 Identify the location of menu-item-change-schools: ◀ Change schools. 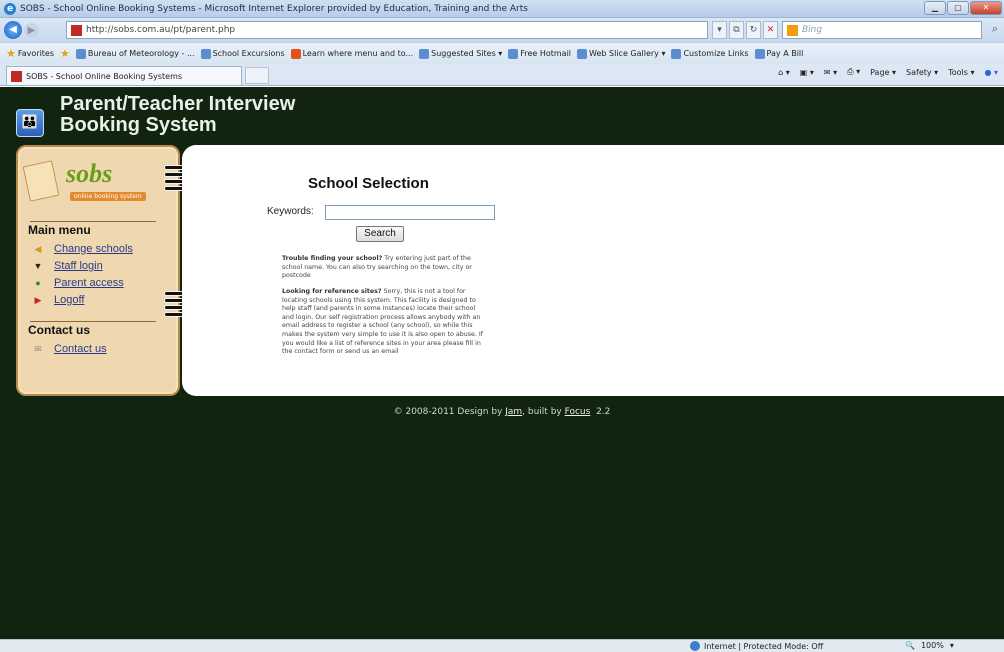
(82, 249).